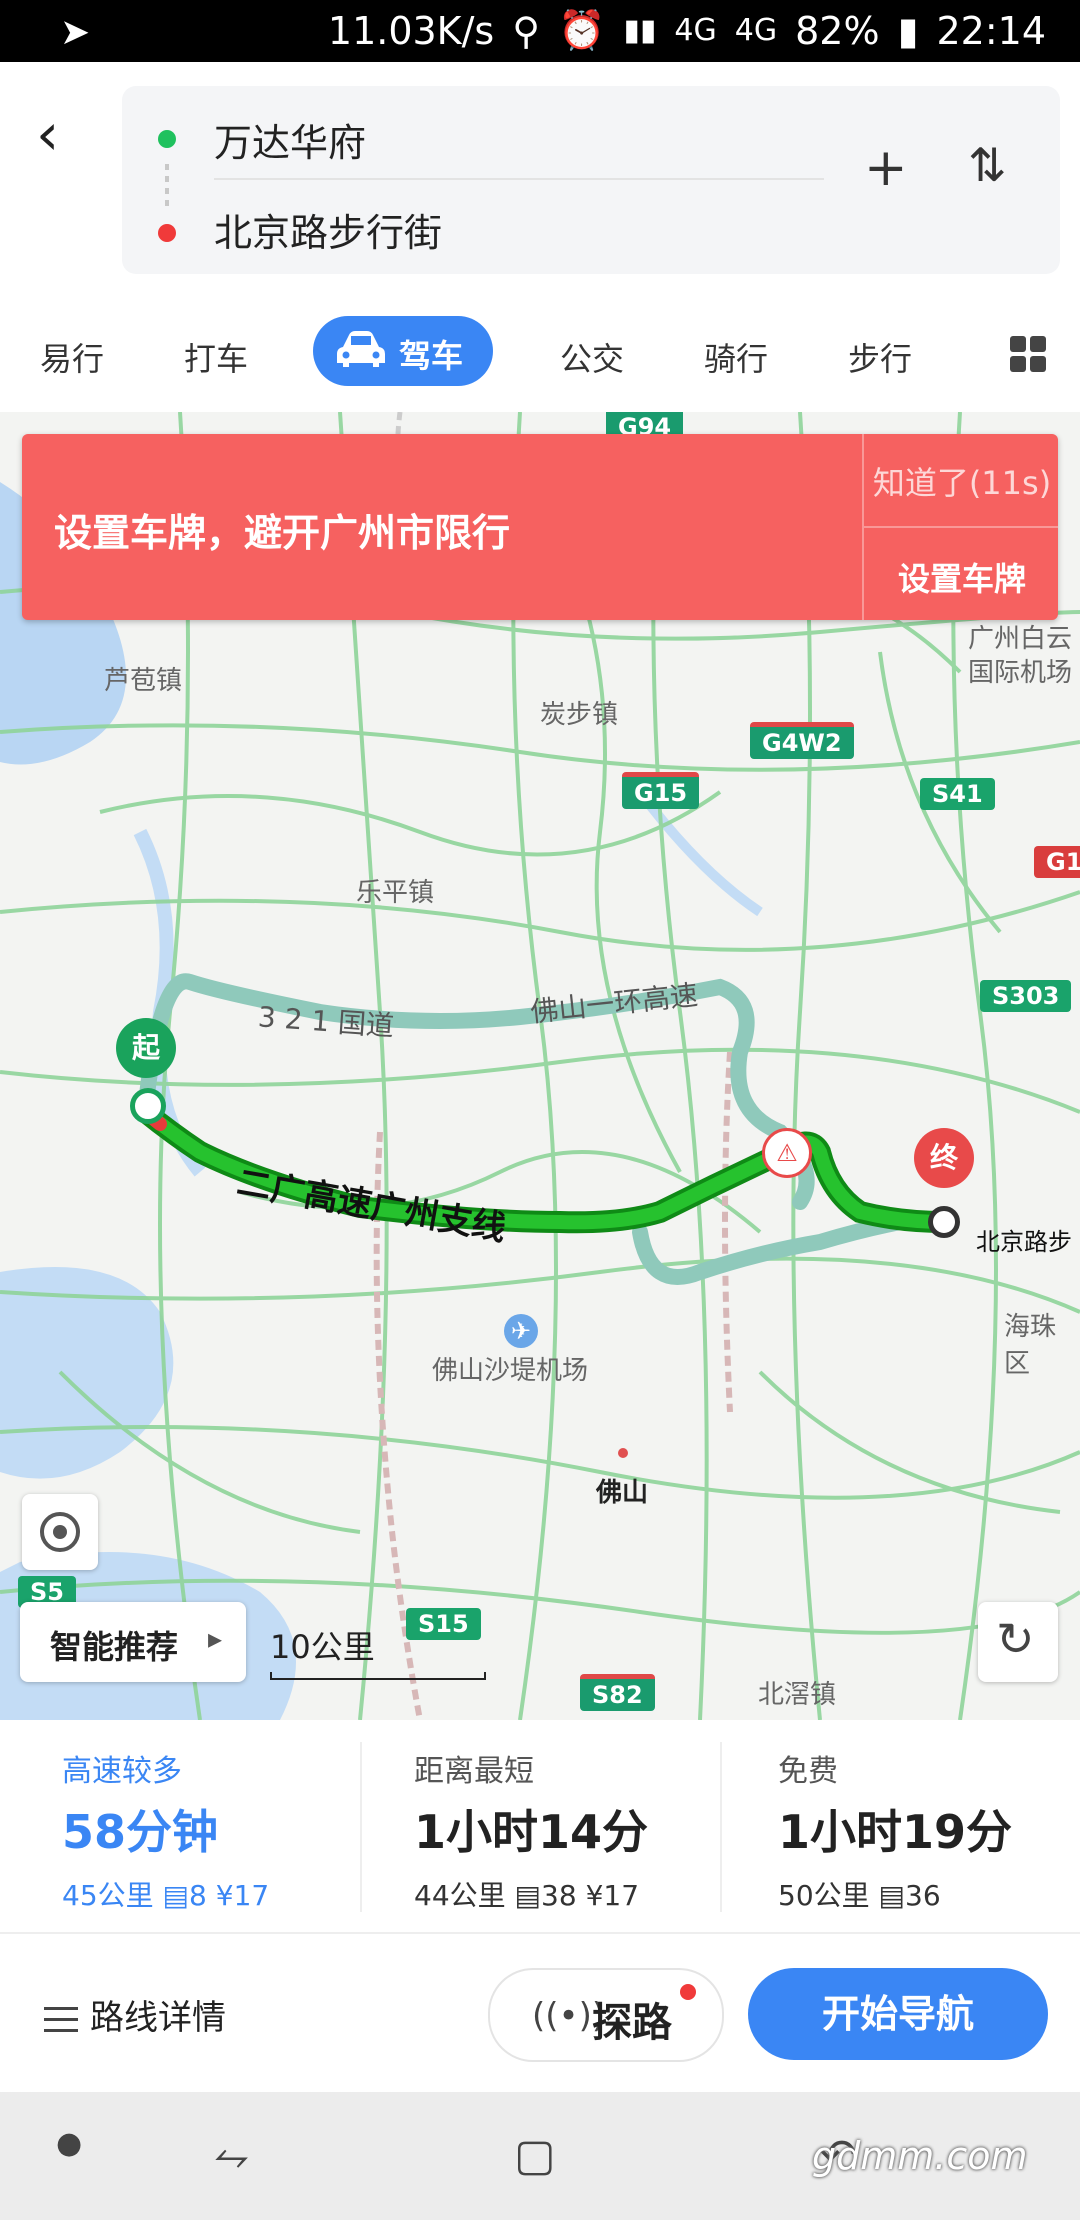  Describe the element at coordinates (540, 527) in the screenshot. I see `plate-banner: 设置车牌，避开广州市限行 知道了(11s) 设置车牌` at that location.